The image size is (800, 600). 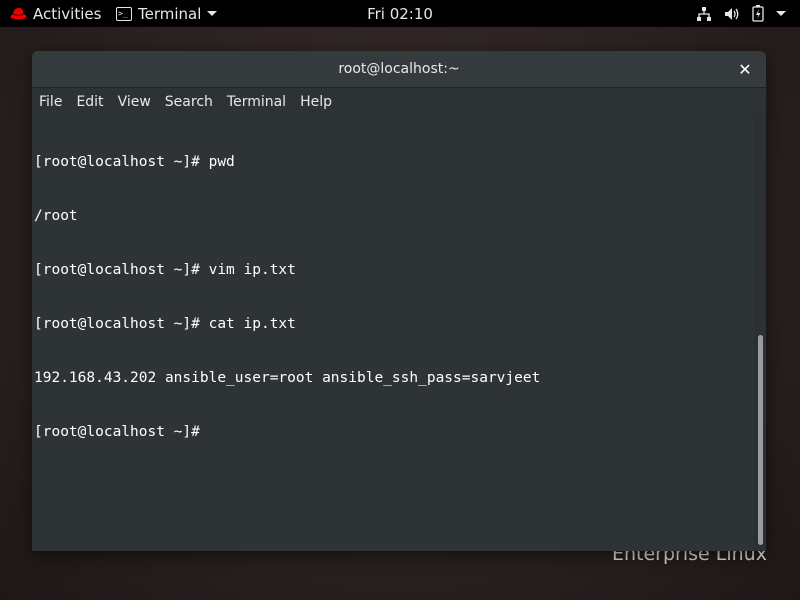 I want to click on redhat-logo-icon, so click(x=18, y=14).